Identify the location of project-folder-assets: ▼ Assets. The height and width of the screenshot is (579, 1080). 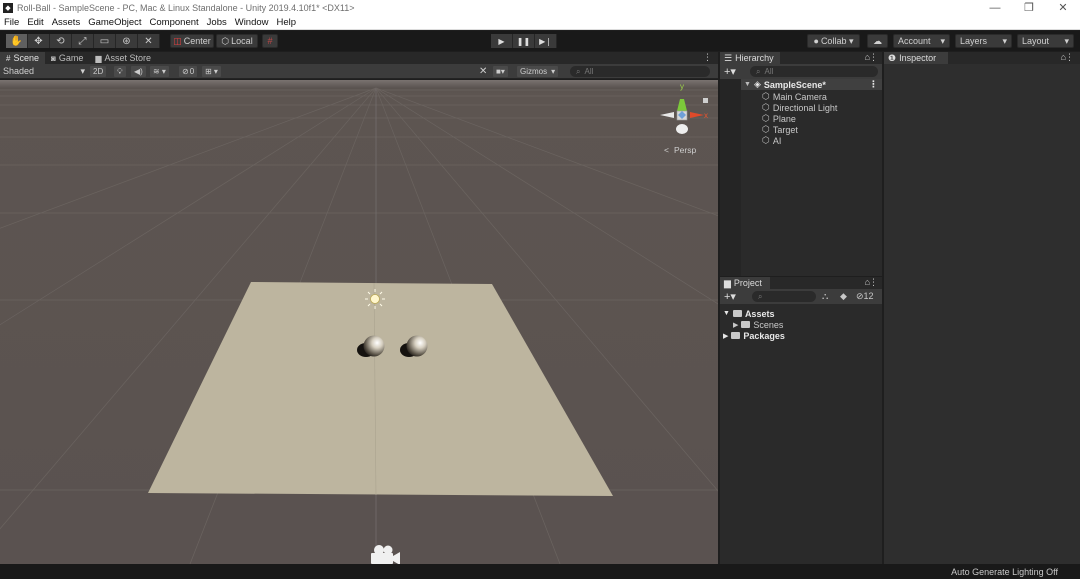
(748, 313).